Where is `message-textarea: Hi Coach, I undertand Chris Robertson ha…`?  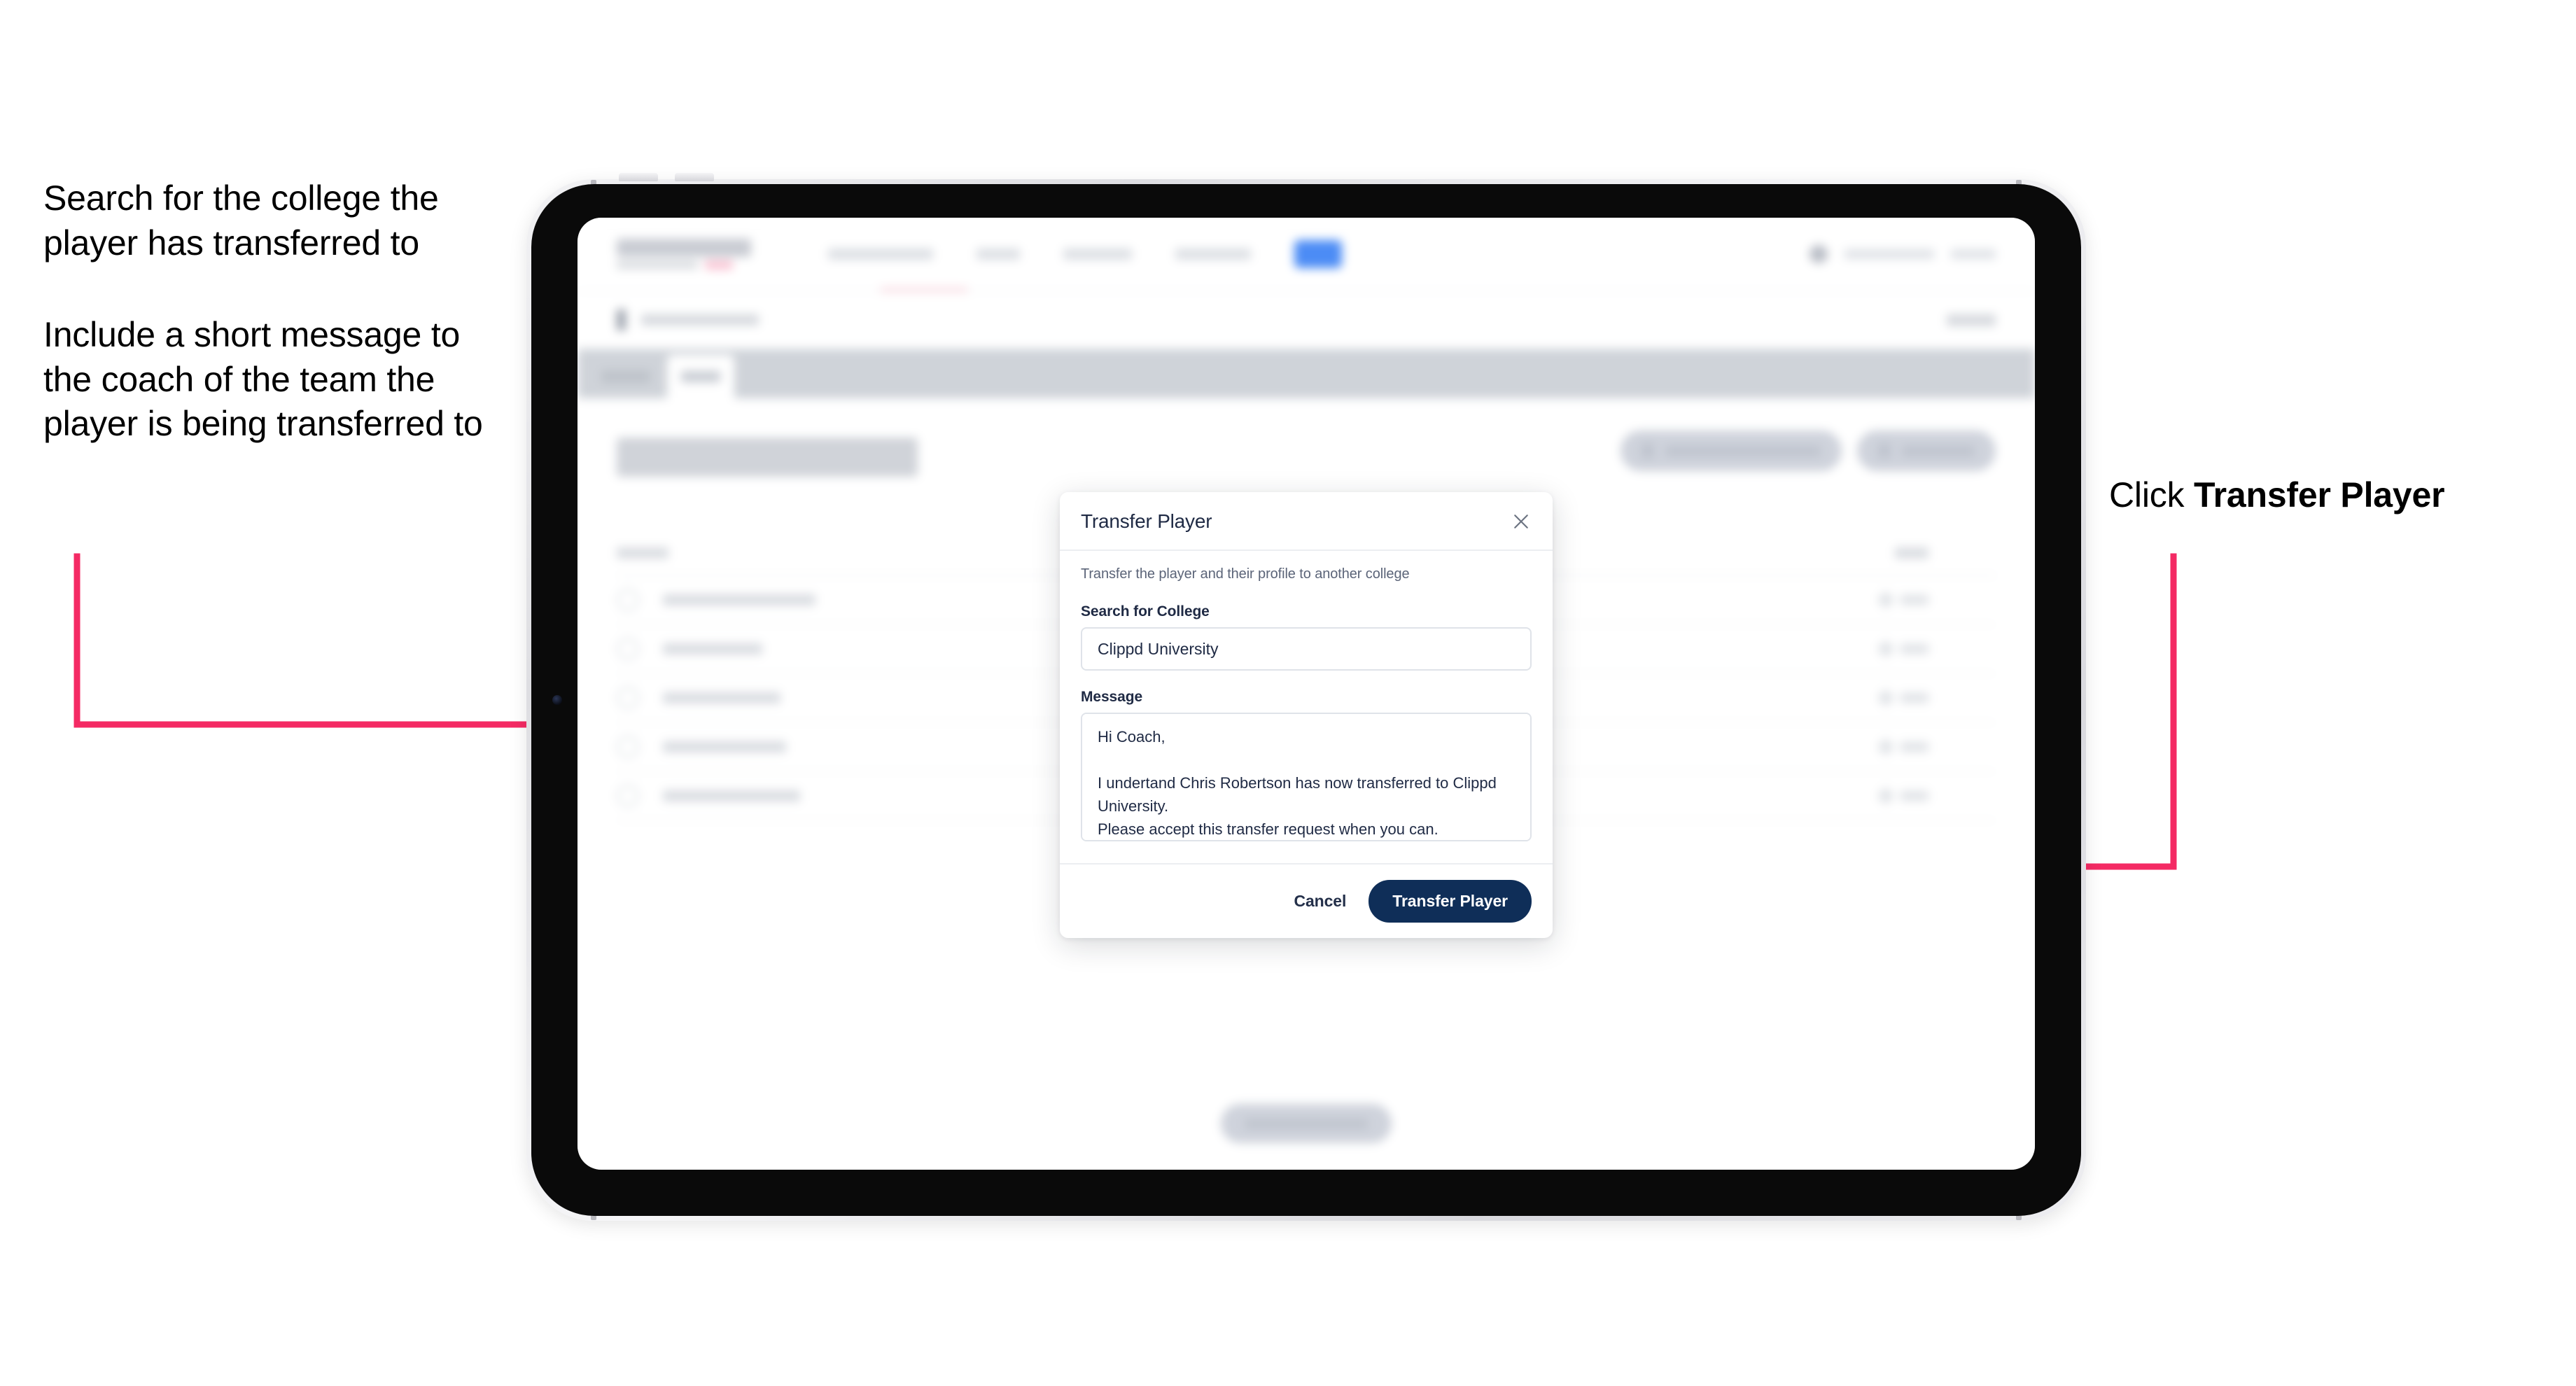
message-textarea: Hi Coach, I undertand Chris Robertson ha… is located at coordinates (1306, 777).